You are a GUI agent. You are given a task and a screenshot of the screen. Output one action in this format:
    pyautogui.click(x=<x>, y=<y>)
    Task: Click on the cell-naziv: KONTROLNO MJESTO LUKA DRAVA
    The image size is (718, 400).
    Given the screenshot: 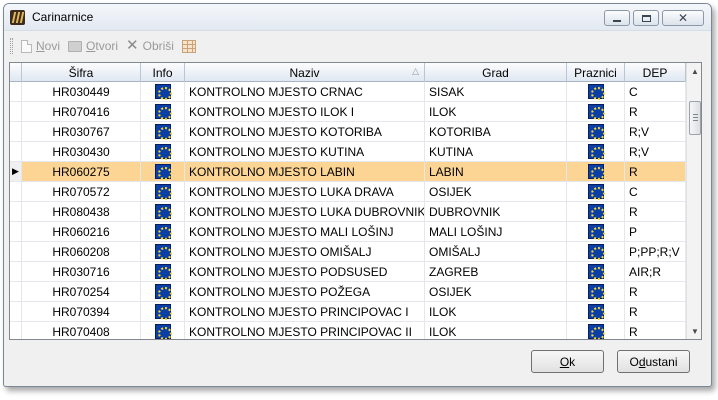 What is the action you would take?
    pyautogui.click(x=305, y=191)
    